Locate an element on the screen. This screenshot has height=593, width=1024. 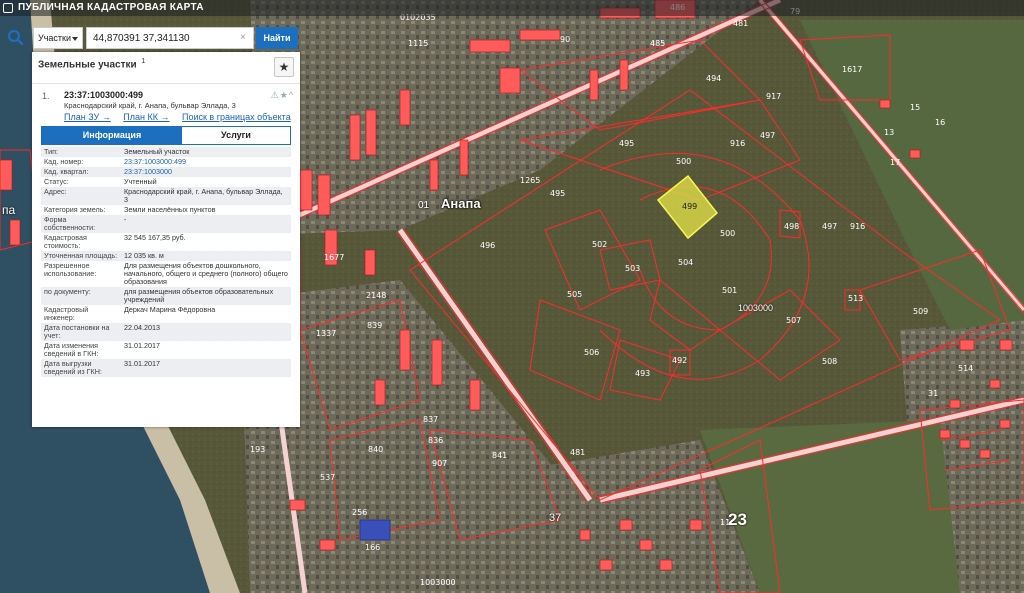
property-value: Земельный участок is located at coordinates (206, 152).